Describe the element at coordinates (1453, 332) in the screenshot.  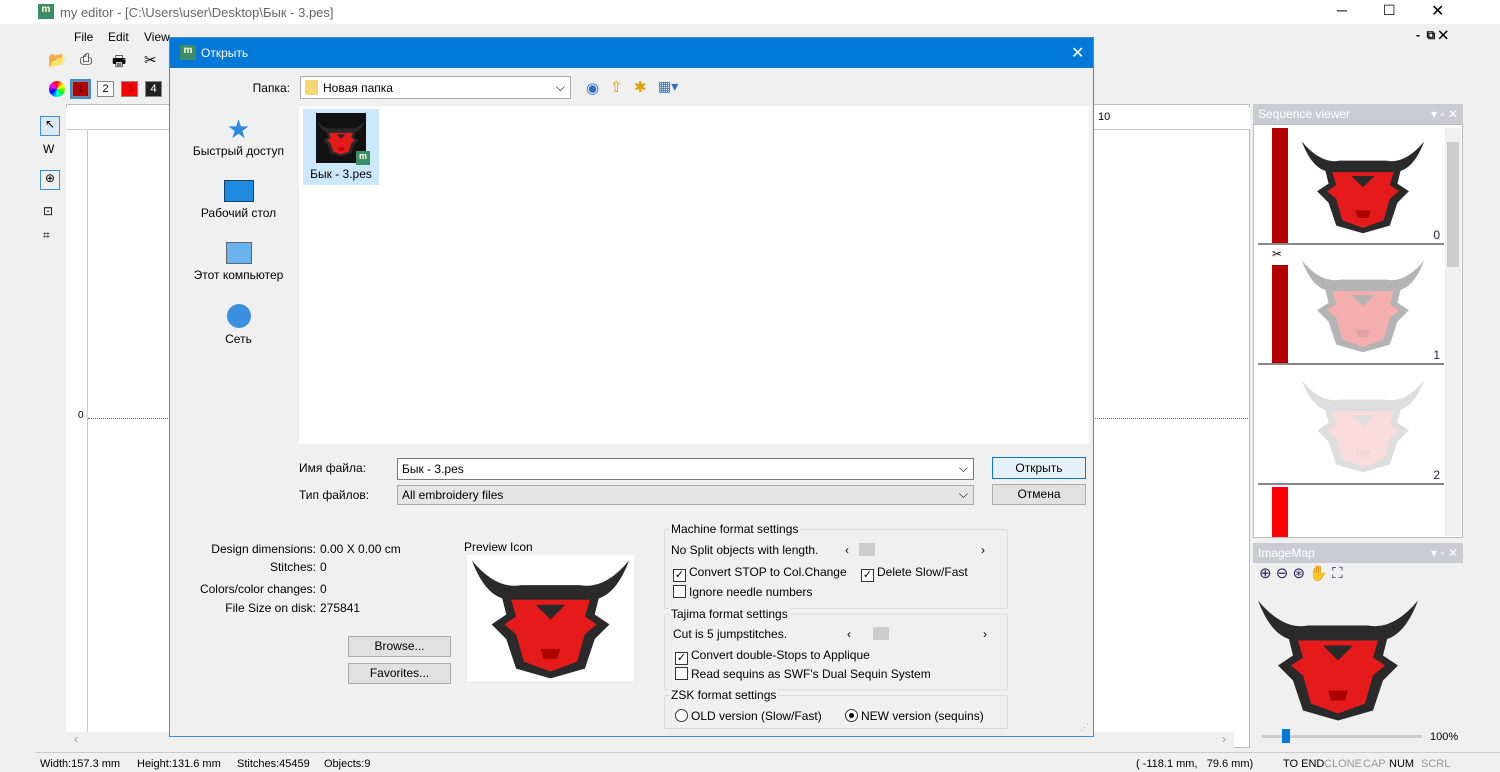
I see `sequence-scrollbar` at that location.